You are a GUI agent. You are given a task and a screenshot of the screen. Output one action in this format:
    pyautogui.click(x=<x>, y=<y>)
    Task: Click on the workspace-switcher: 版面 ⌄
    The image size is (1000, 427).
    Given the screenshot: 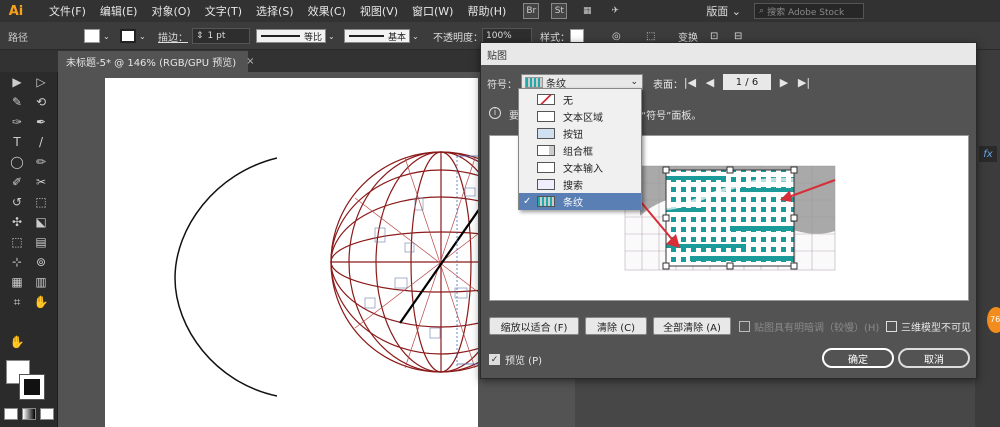 What is the action you would take?
    pyautogui.click(x=723, y=11)
    